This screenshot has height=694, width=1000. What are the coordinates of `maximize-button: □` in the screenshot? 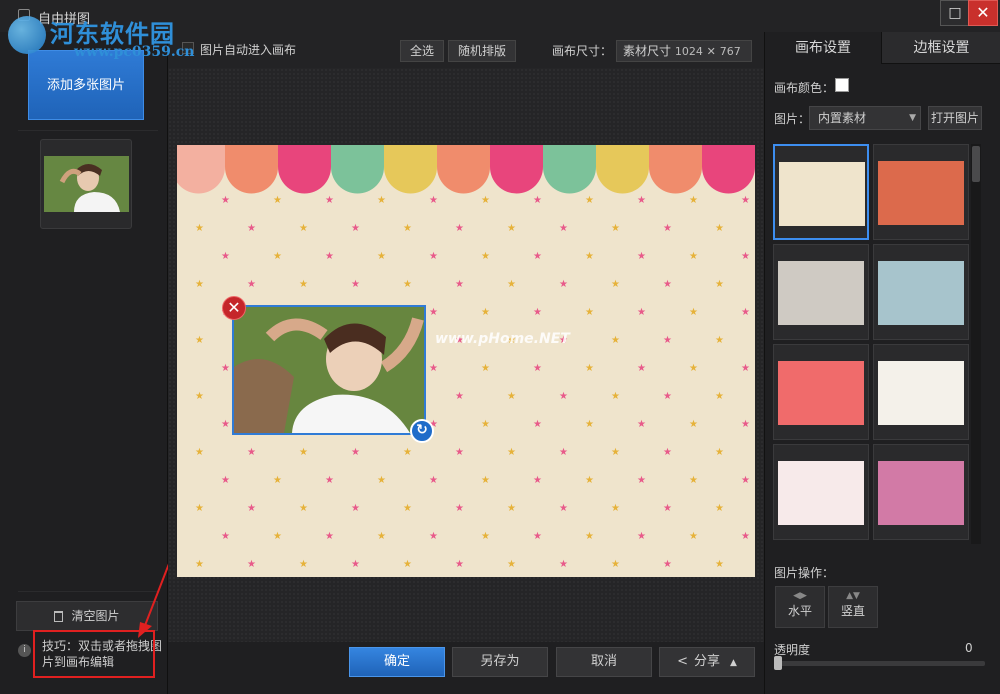 It's located at (955, 13).